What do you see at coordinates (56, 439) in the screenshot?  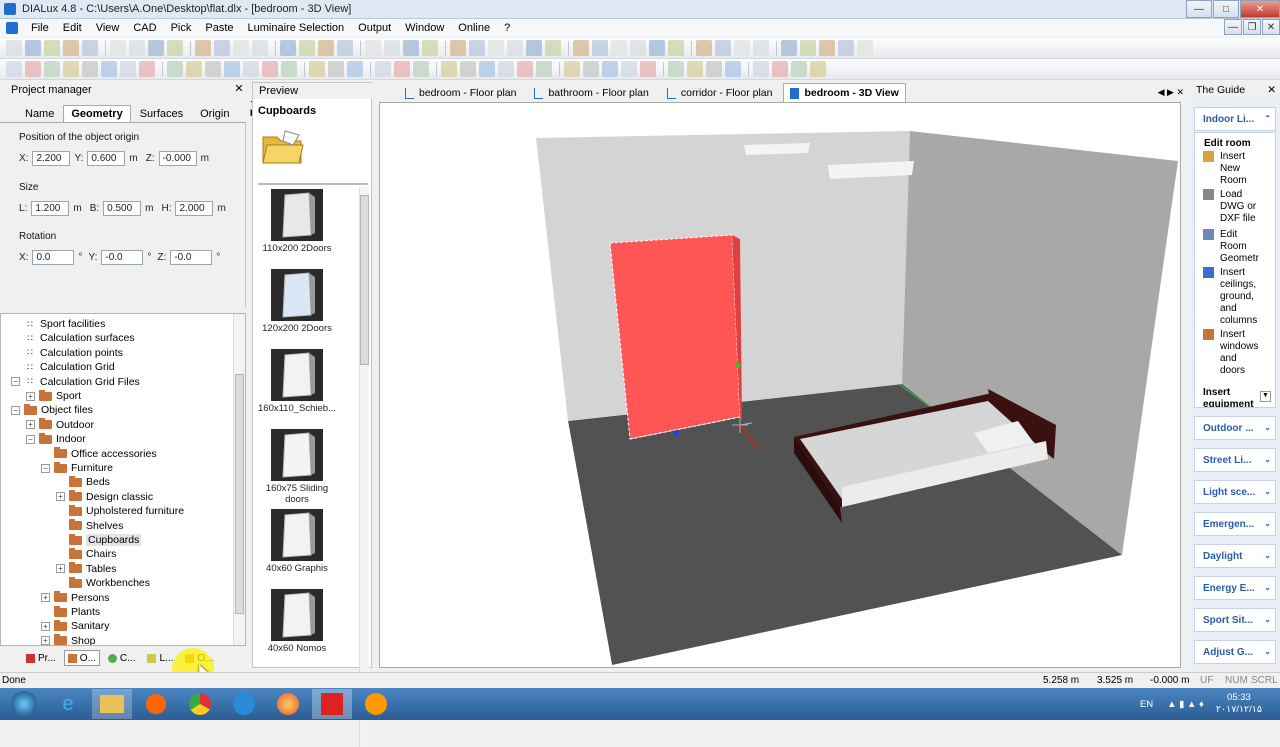 I see `tree-node: − Indoor` at bounding box center [56, 439].